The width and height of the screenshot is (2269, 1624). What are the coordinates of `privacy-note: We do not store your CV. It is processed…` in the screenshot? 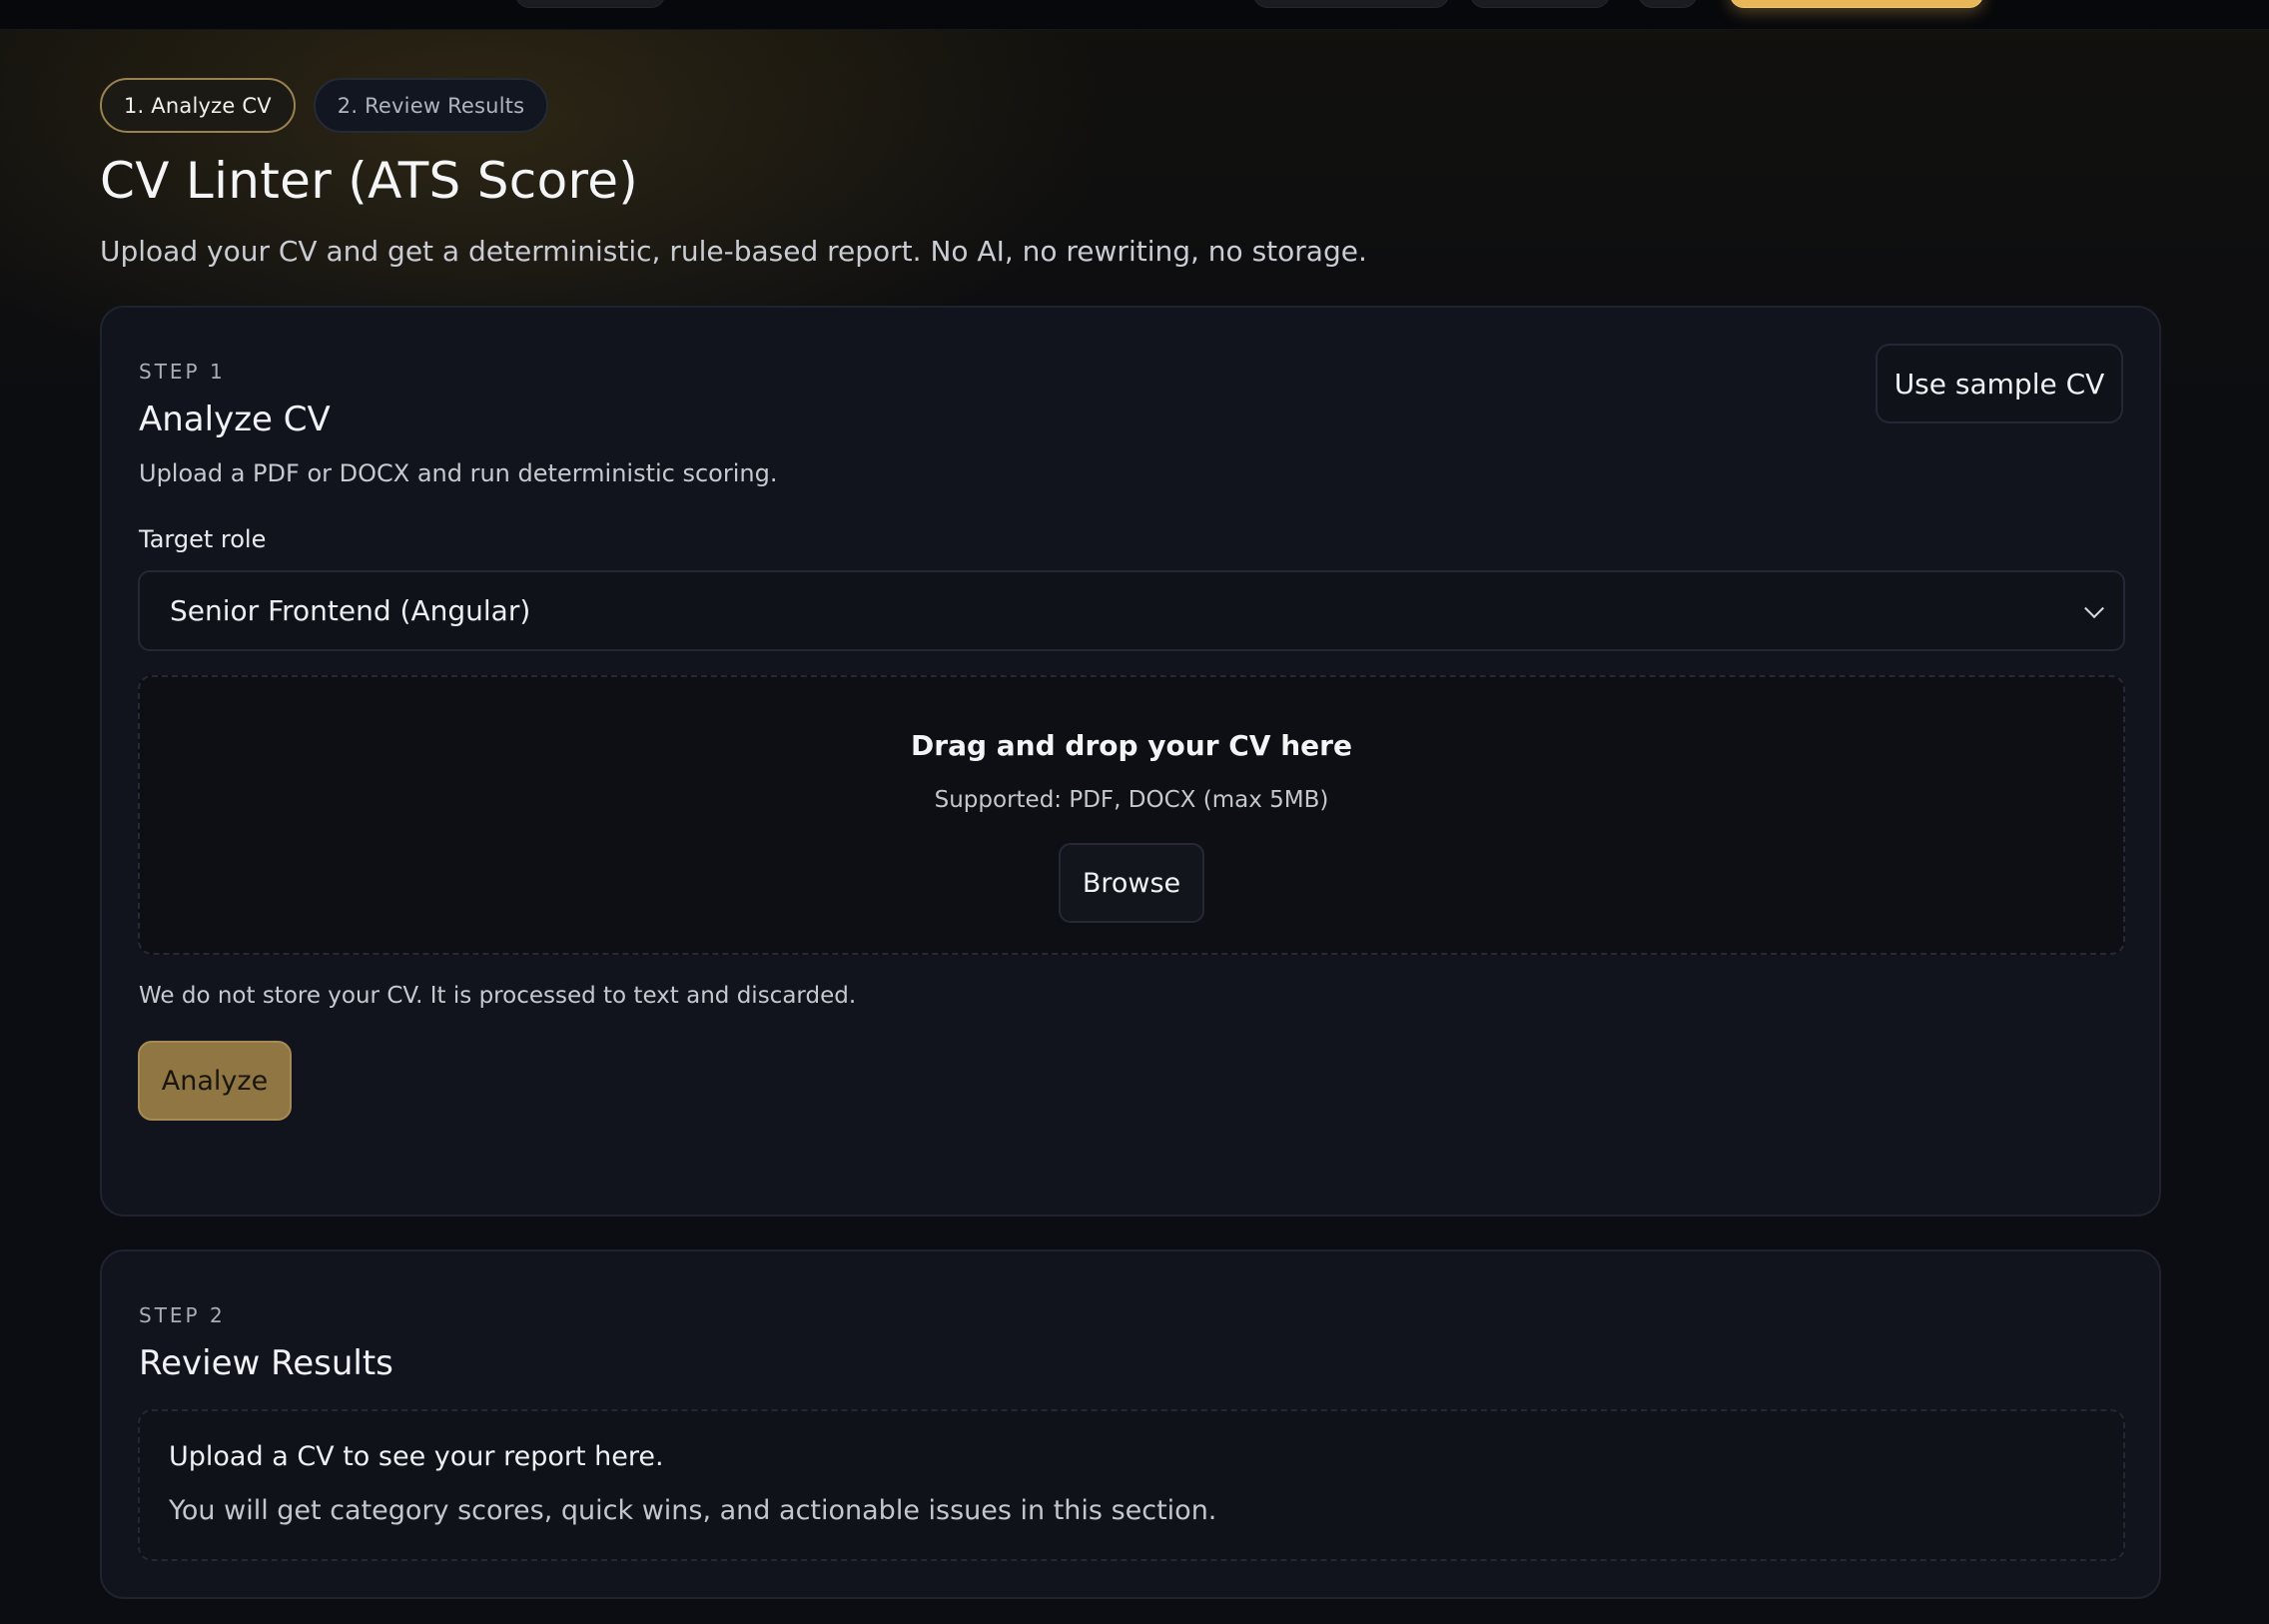 It's located at (498, 996).